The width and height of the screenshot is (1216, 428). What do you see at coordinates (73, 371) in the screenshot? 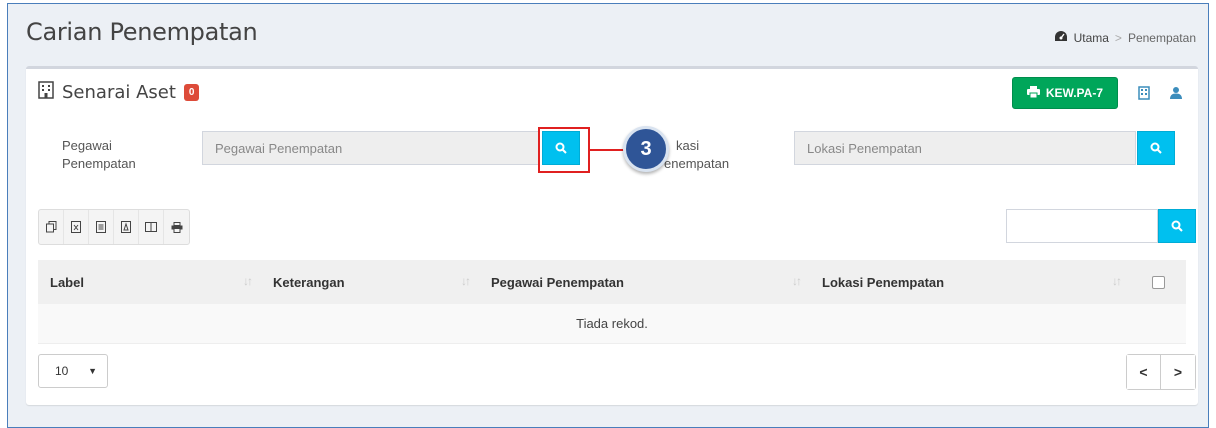
I see `page-size-select: 10 ▼` at bounding box center [73, 371].